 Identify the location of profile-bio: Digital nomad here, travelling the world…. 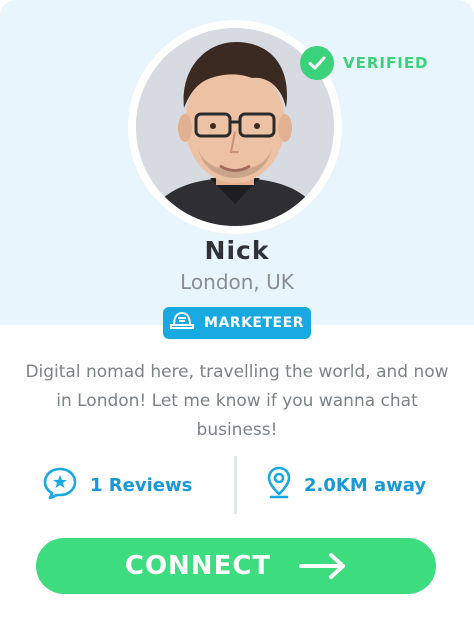
(237, 401).